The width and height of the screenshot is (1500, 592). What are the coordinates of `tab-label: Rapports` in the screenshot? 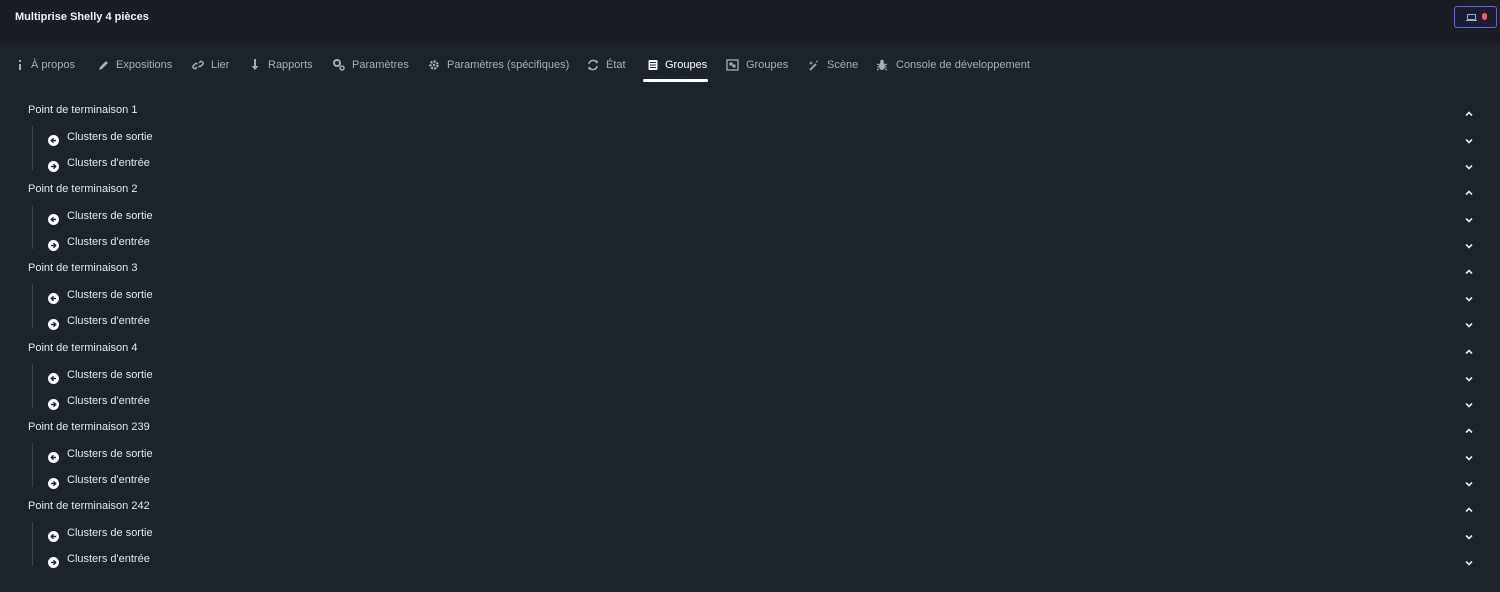 It's located at (290, 65).